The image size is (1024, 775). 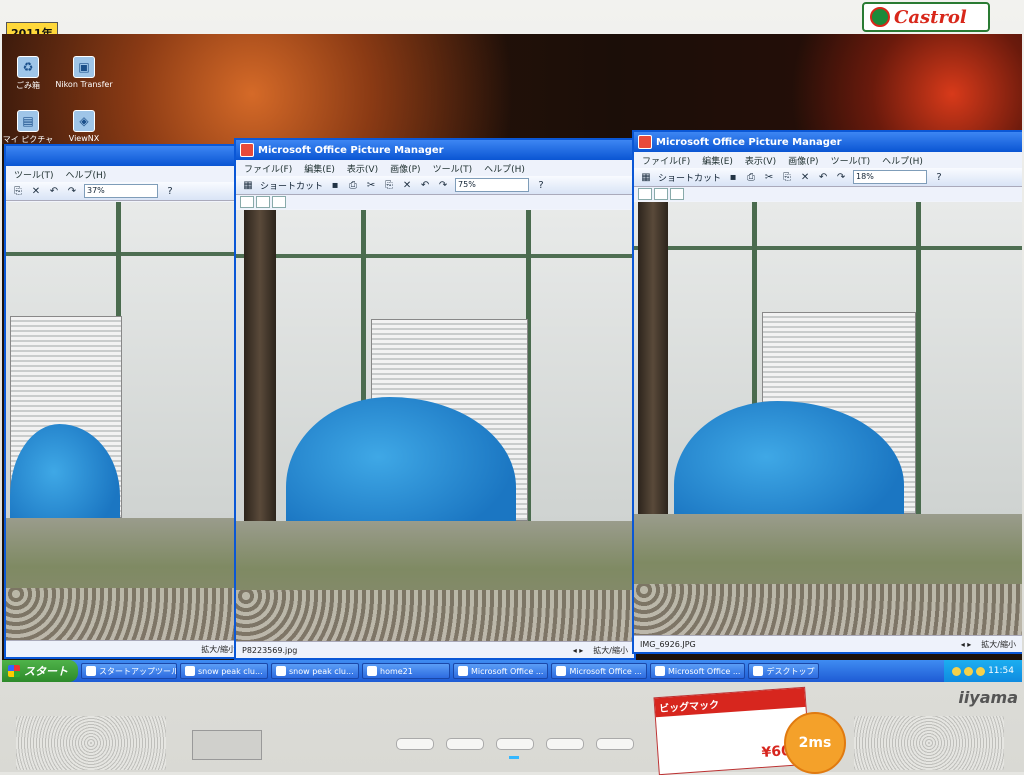 What do you see at coordinates (84, 126) in the screenshot?
I see `desktop-icon-viewnx: ◈ ViewNX` at bounding box center [84, 126].